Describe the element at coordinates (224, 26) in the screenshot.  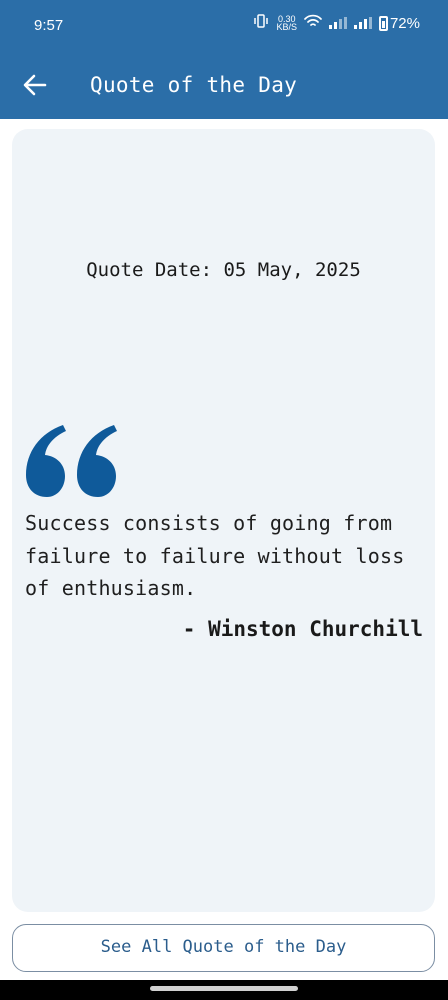
I see `status-bar: 9:57 0.30 KB/S 72%` at that location.